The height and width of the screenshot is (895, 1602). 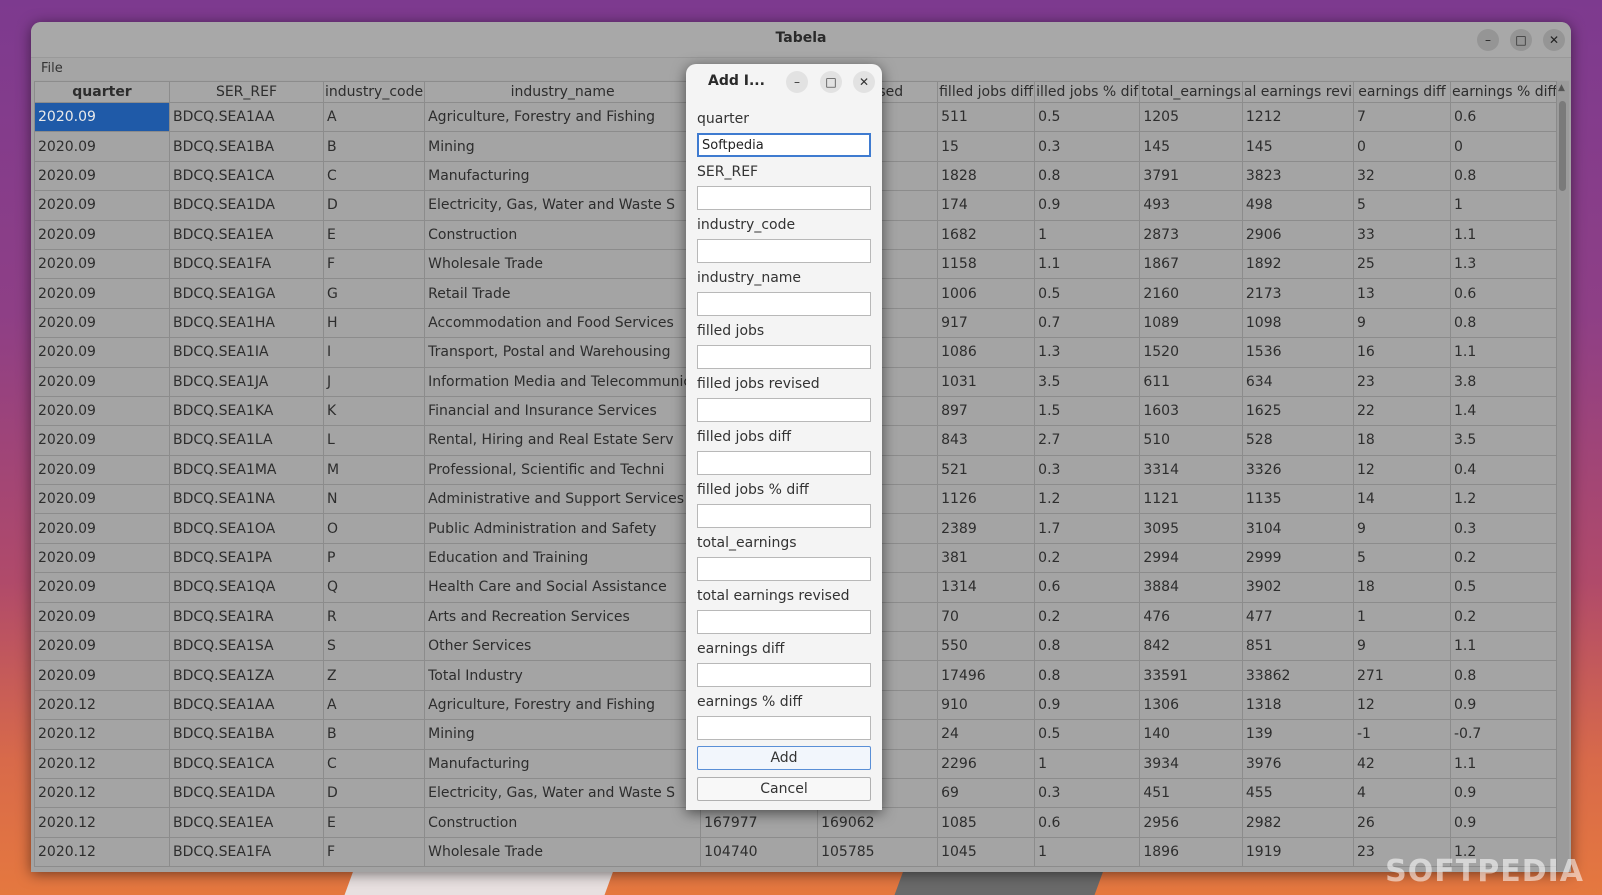 I want to click on table-cell: 521, so click(x=986, y=470).